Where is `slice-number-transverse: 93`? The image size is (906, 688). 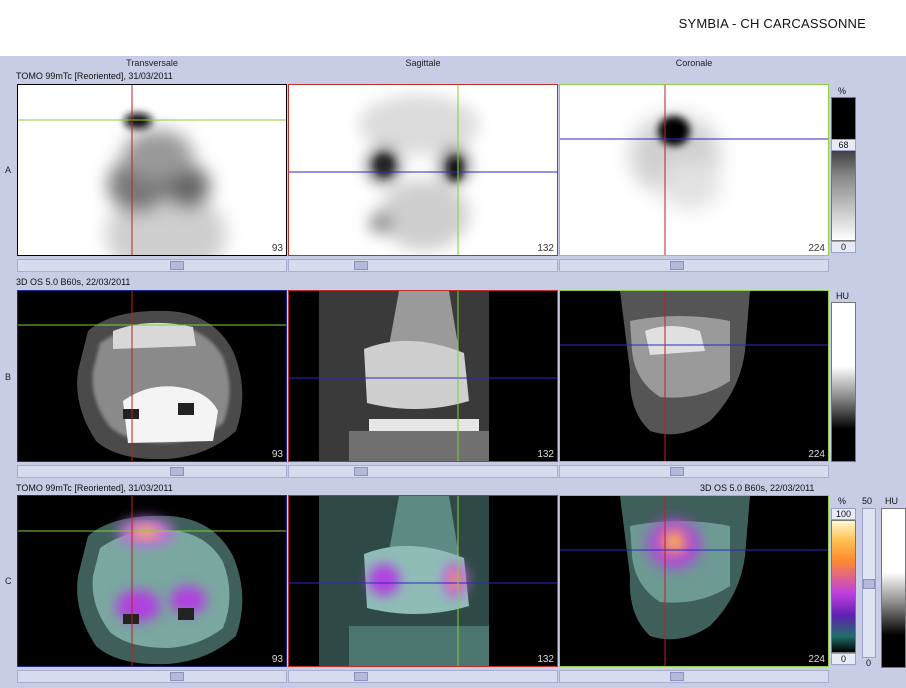
slice-number-transverse: 93 is located at coordinates (277, 248).